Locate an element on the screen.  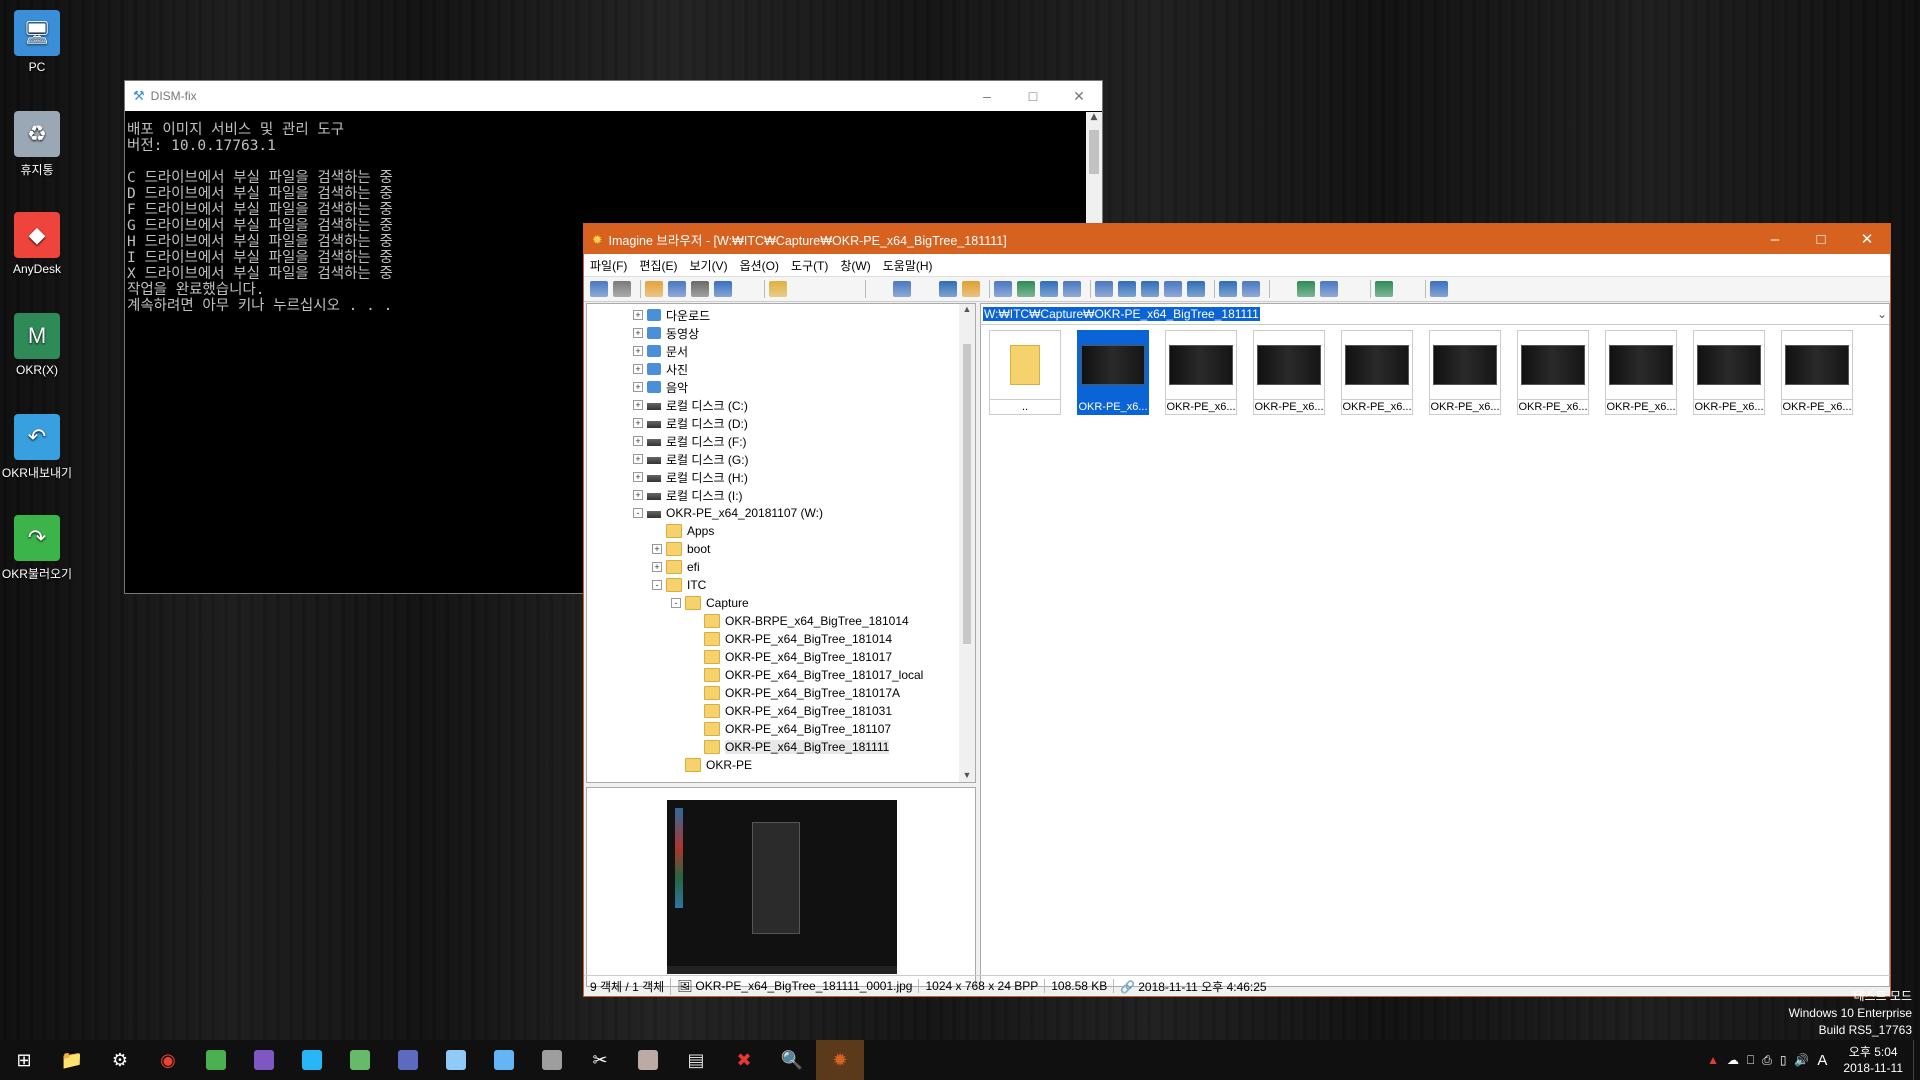
menu-item: 옵션(O) is located at coordinates (759, 265).